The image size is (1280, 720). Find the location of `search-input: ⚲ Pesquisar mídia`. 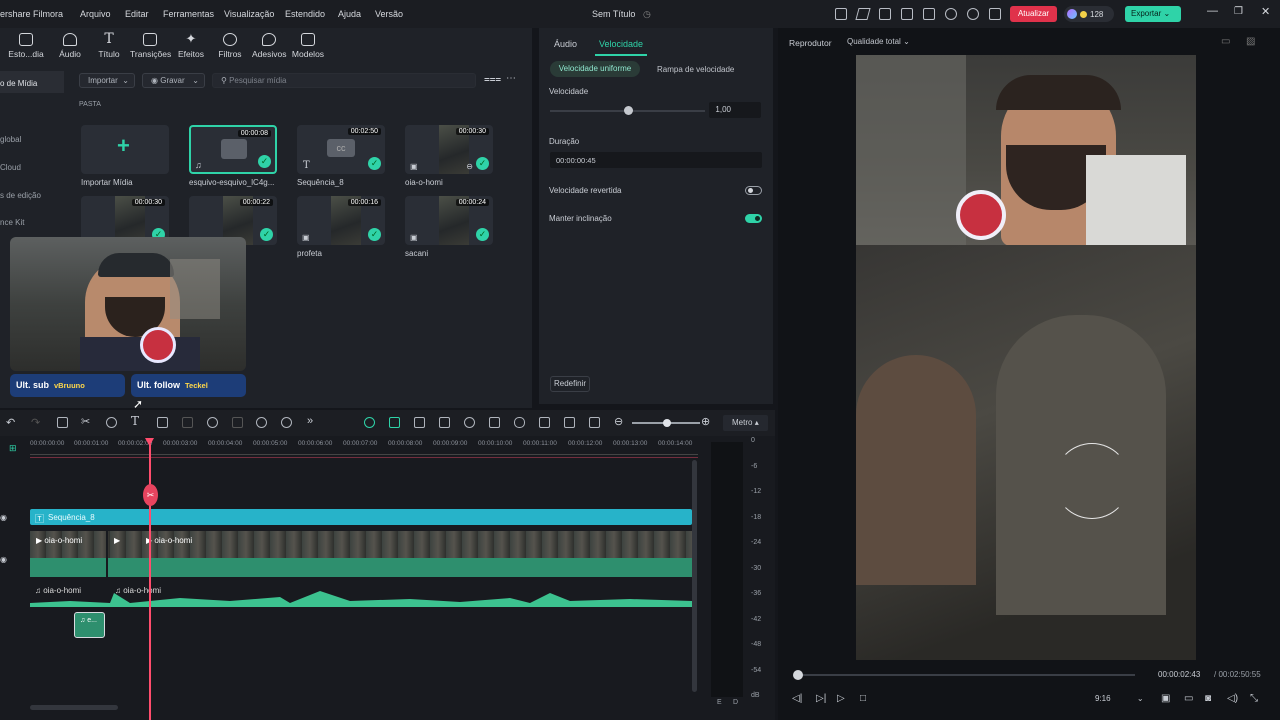

search-input: ⚲ Pesquisar mídia is located at coordinates (344, 80).